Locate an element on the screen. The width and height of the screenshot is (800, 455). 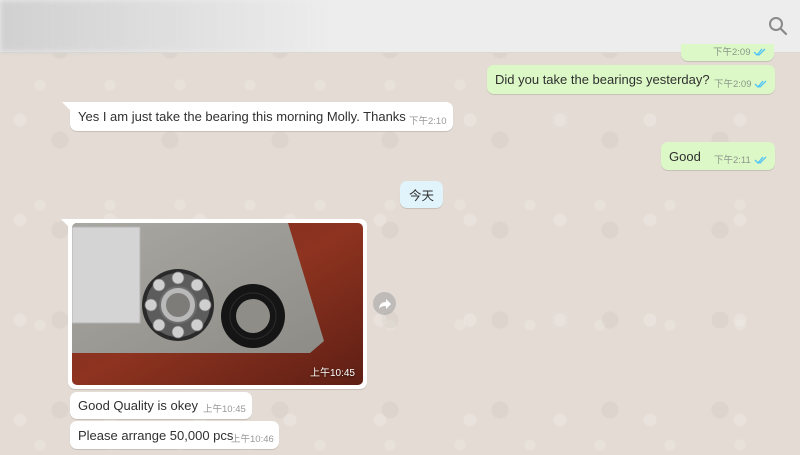
message-text: Good Quality is okey is located at coordinates (138, 405).